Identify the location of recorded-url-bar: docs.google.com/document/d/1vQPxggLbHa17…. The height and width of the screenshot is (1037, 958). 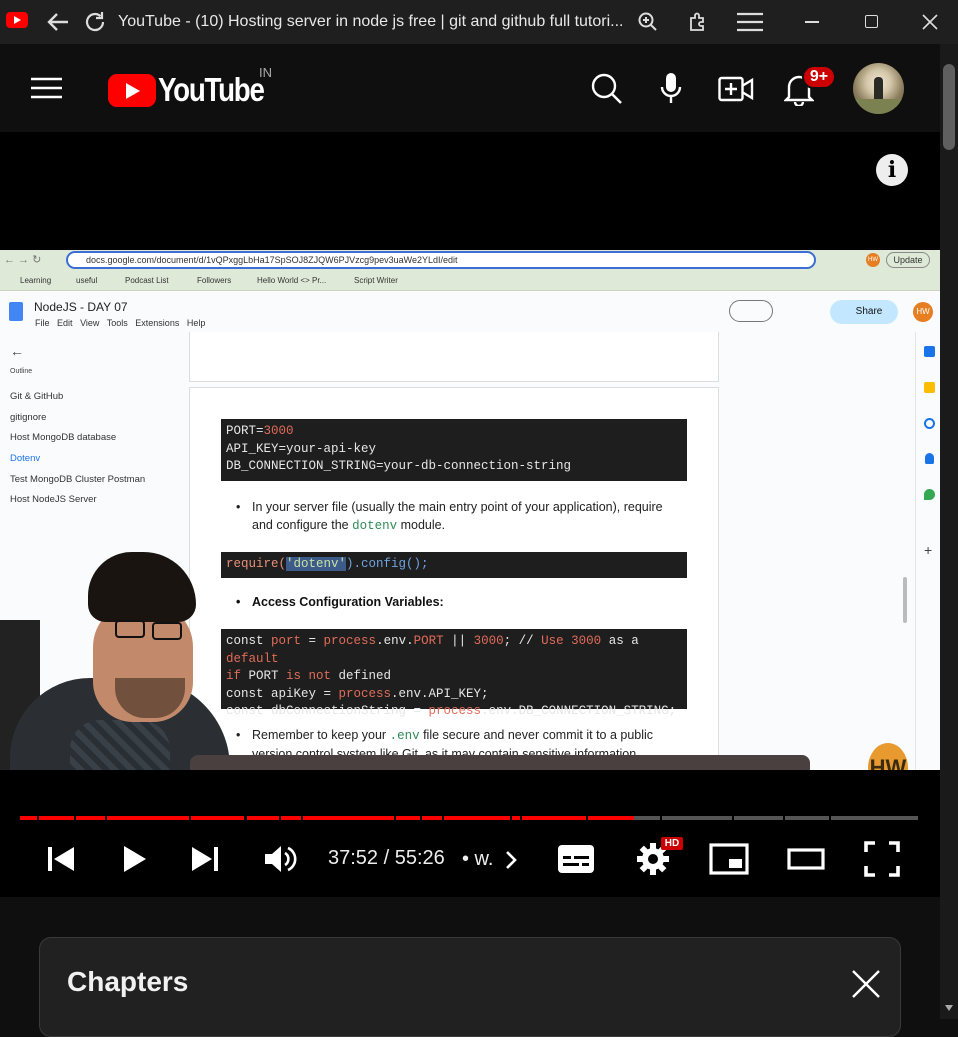
(441, 260).